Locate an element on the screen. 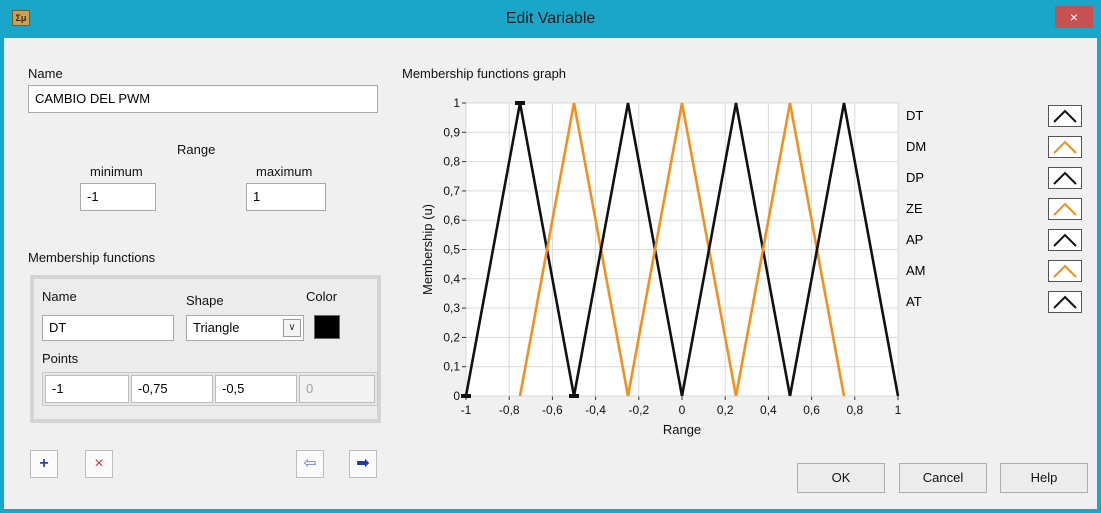 The image size is (1101, 513). series-line-dm is located at coordinates (574, 249).